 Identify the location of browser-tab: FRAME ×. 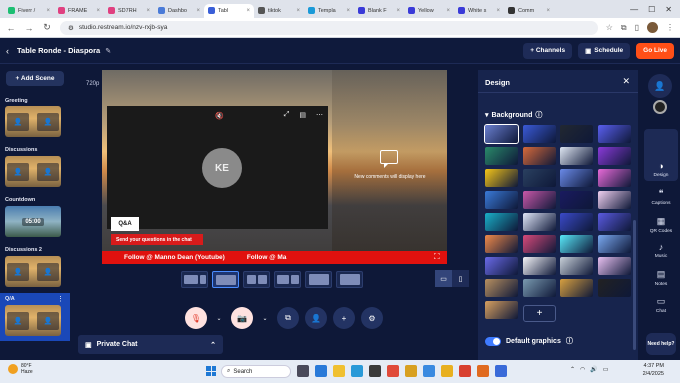
(79, 11).